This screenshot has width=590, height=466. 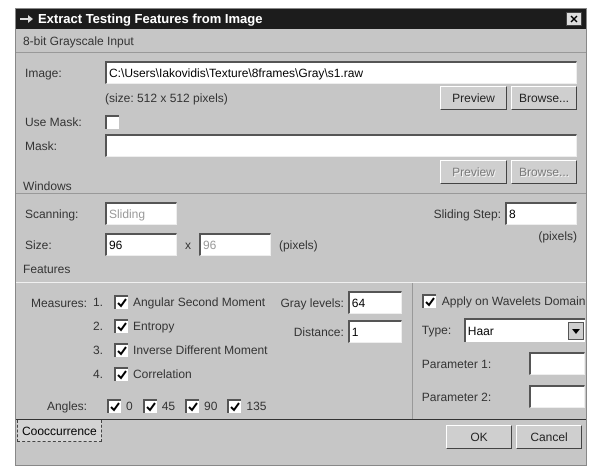 I want to click on levels-field: 64, so click(x=375, y=302).